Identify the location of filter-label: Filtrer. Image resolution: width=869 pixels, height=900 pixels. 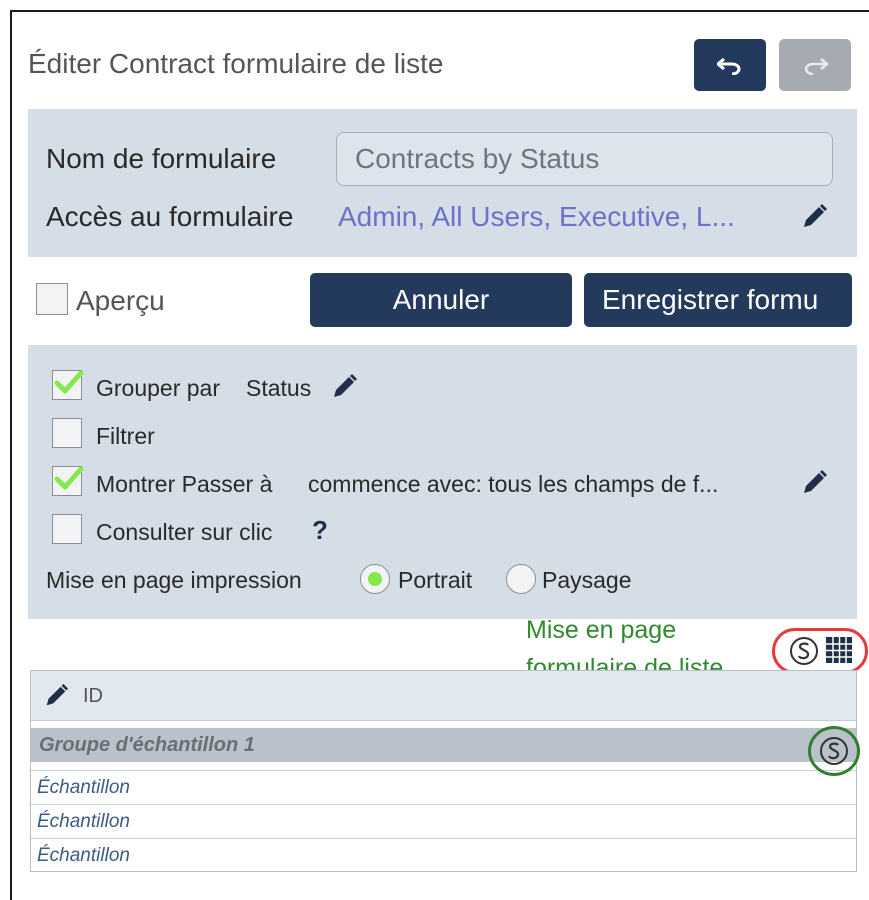
(125, 436).